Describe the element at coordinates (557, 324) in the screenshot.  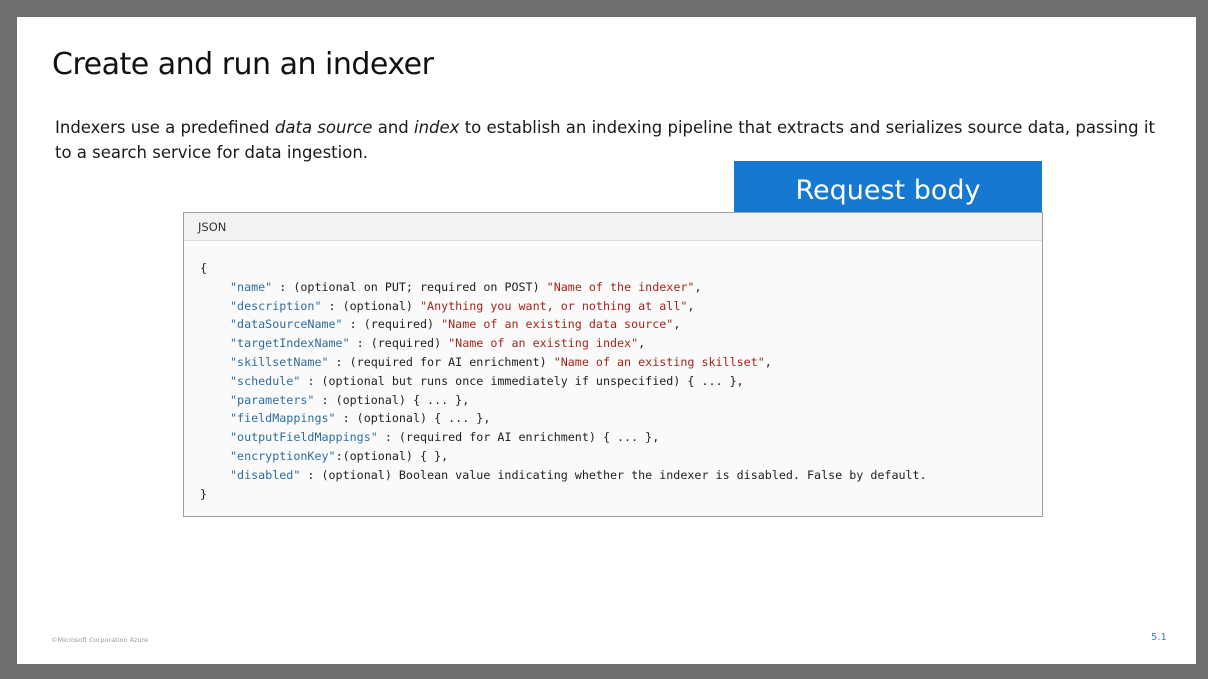
I see `code-string: "Name of an existing data source"` at that location.